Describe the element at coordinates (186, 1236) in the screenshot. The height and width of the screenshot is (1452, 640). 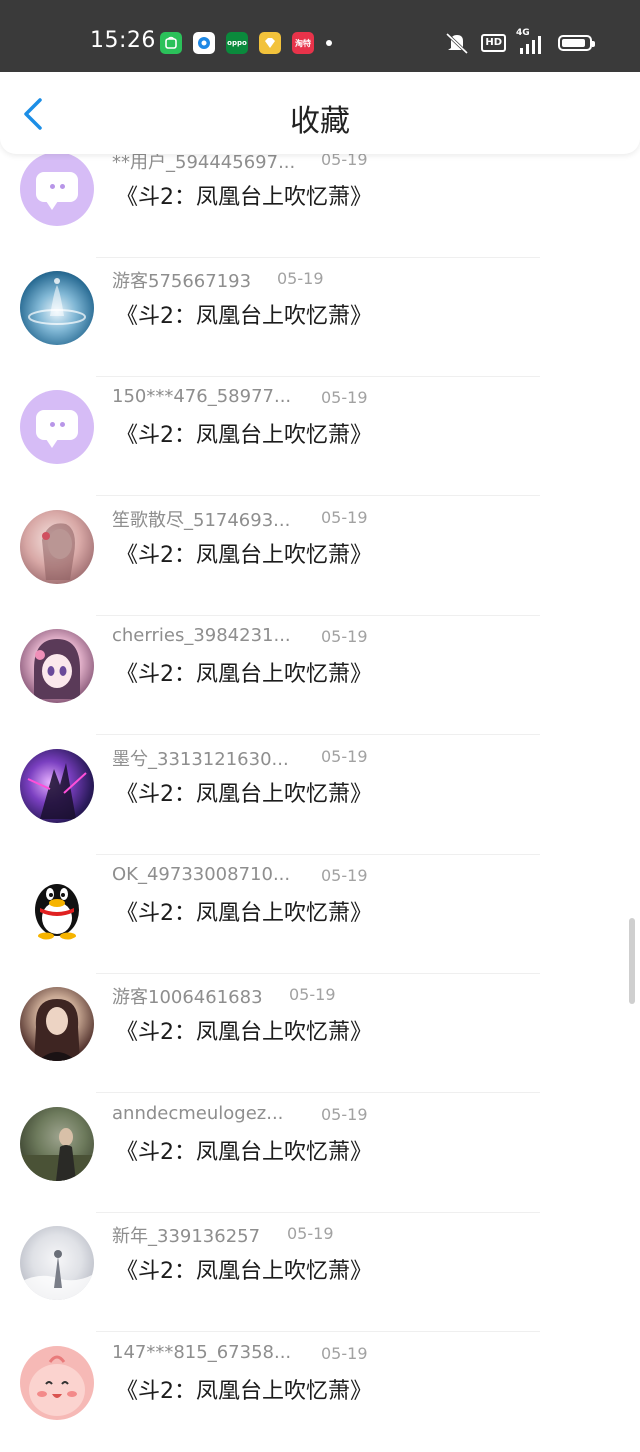
I see `user-name: 新年_339136257` at that location.